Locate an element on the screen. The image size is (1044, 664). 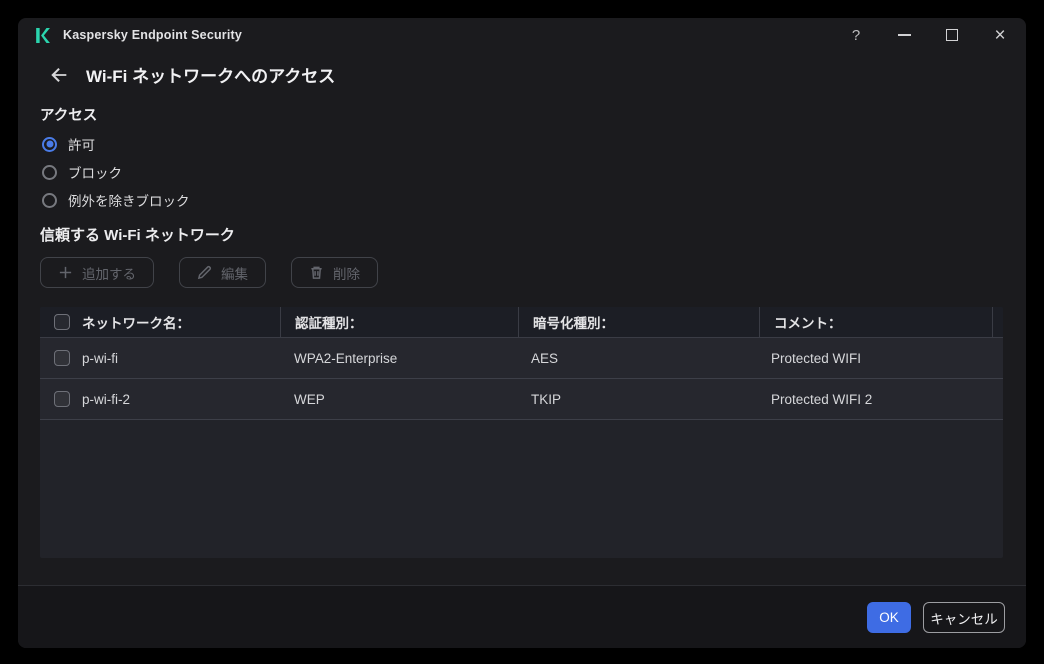
cancel-button: キャンセル is located at coordinates (964, 617).